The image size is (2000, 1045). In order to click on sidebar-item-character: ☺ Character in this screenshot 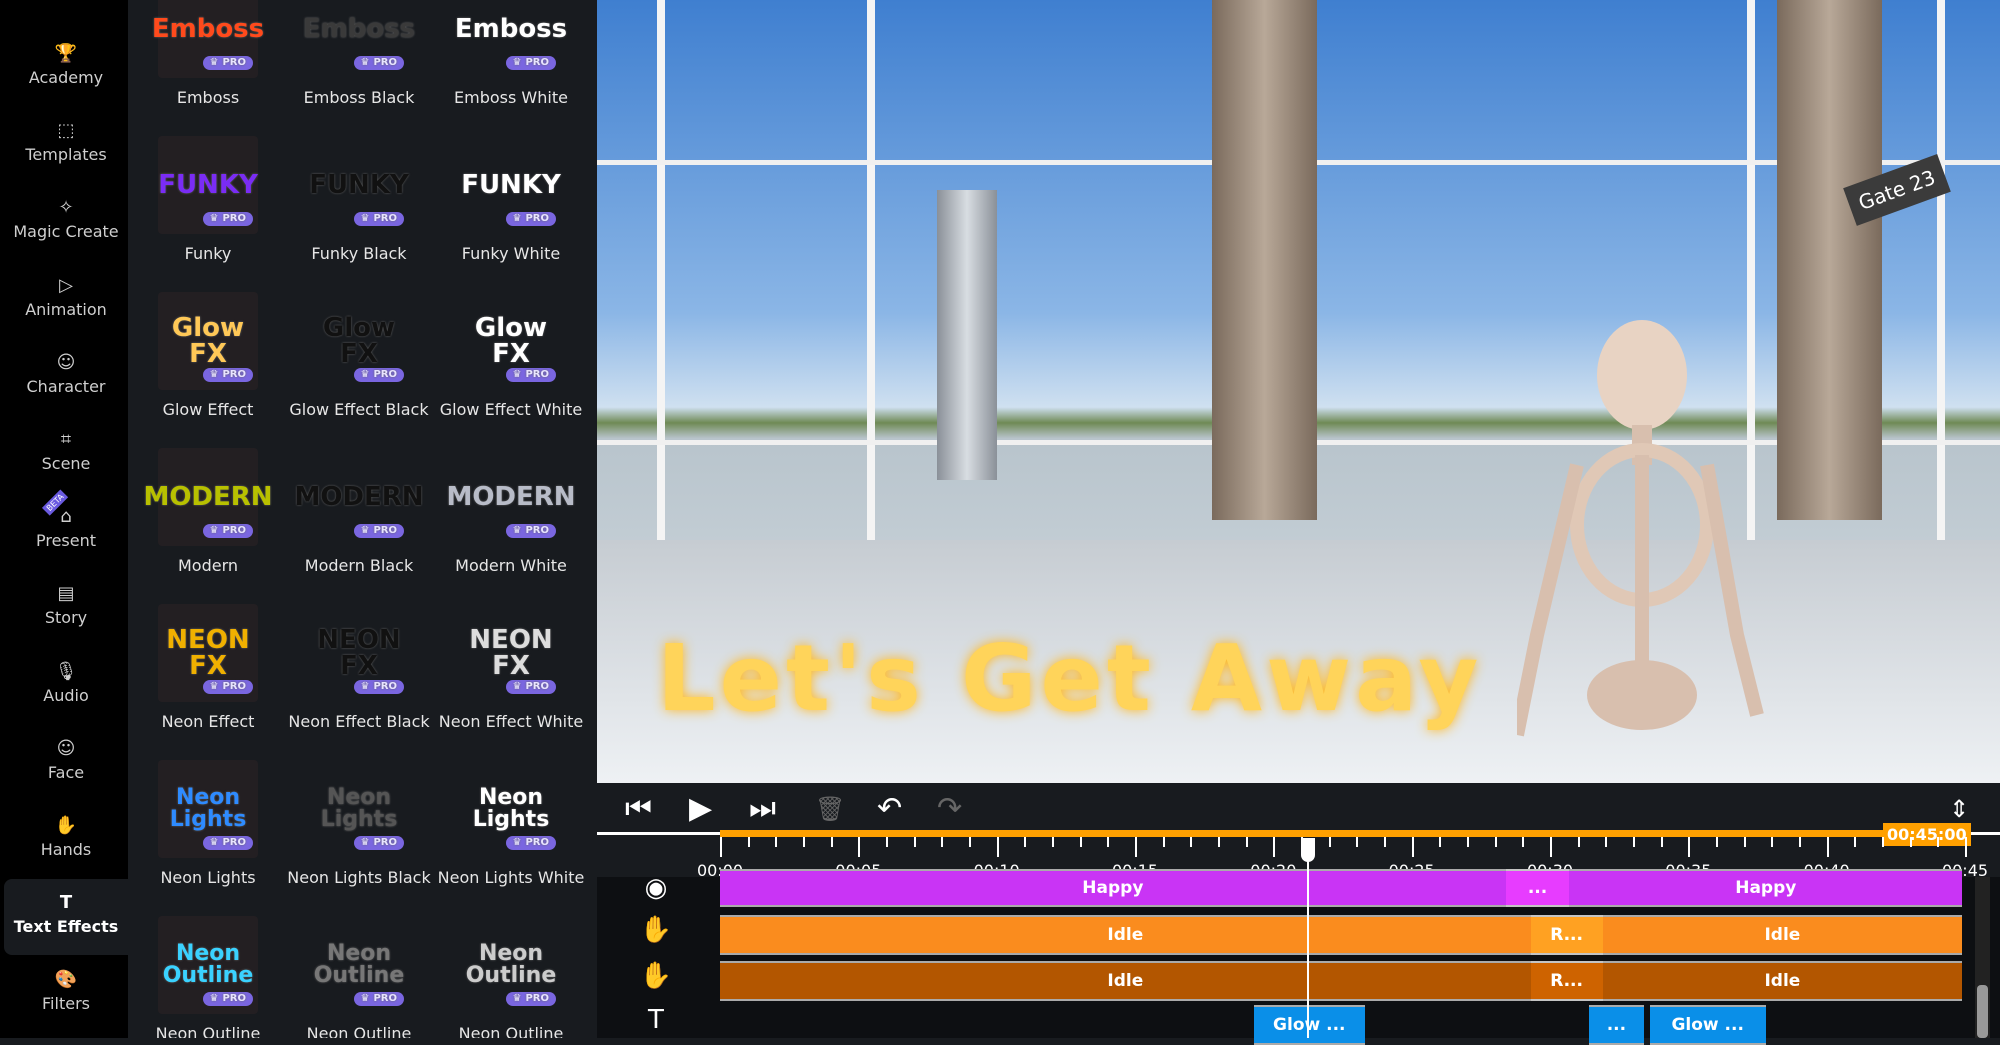, I will do `click(66, 377)`.